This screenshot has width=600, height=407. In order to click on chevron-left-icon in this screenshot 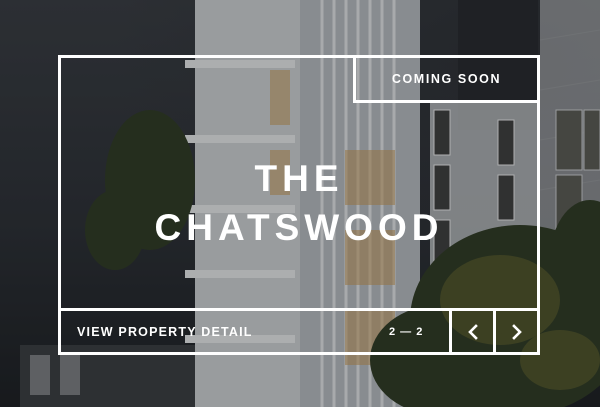, I will do `click(472, 331)`.